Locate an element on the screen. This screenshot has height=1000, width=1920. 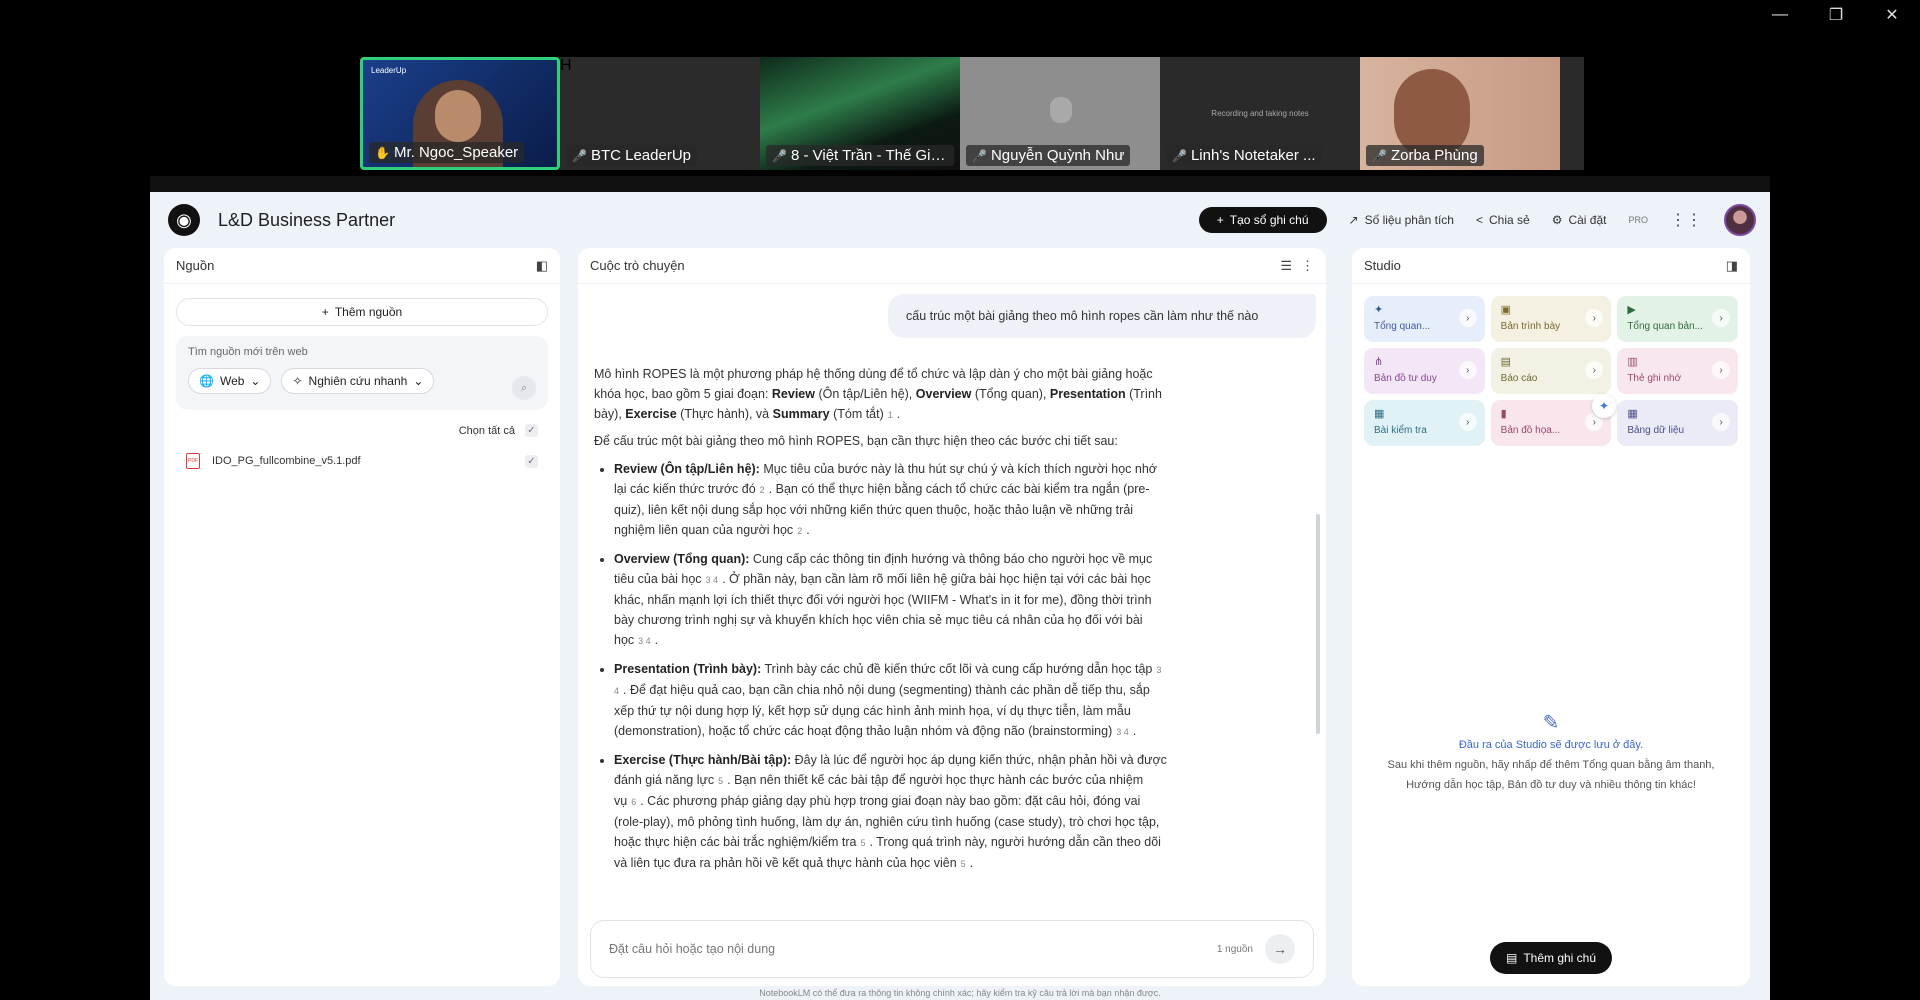
pin-icon: ✋ is located at coordinates (382, 153).